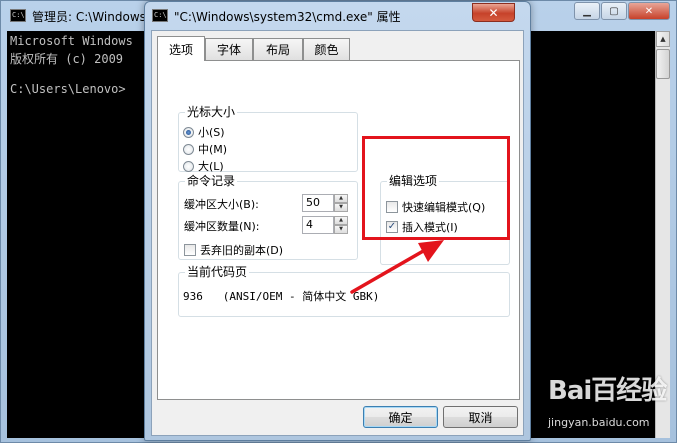 This screenshot has width=677, height=443. Describe the element at coordinates (211, 112) in the screenshot. I see `cursor-size-label: 光标大小` at that location.